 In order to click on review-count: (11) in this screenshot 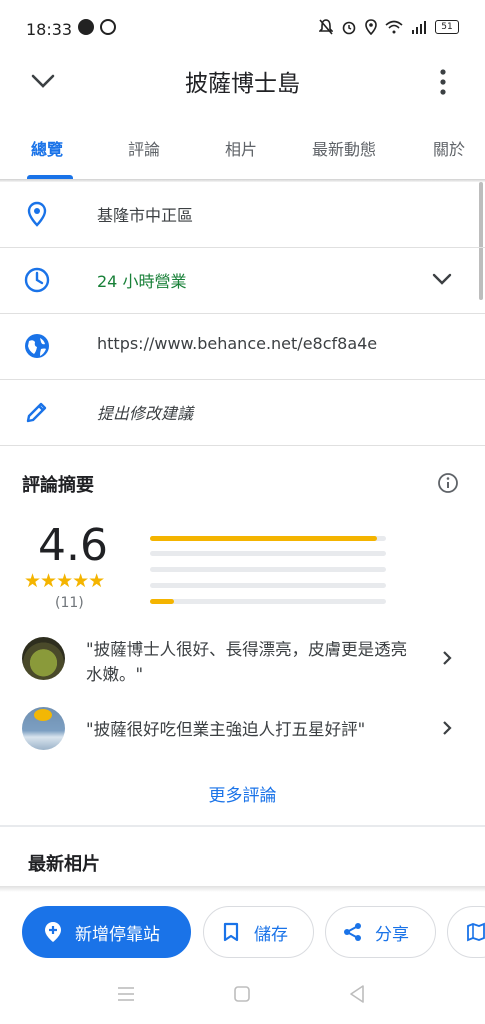, I will do `click(69, 603)`.